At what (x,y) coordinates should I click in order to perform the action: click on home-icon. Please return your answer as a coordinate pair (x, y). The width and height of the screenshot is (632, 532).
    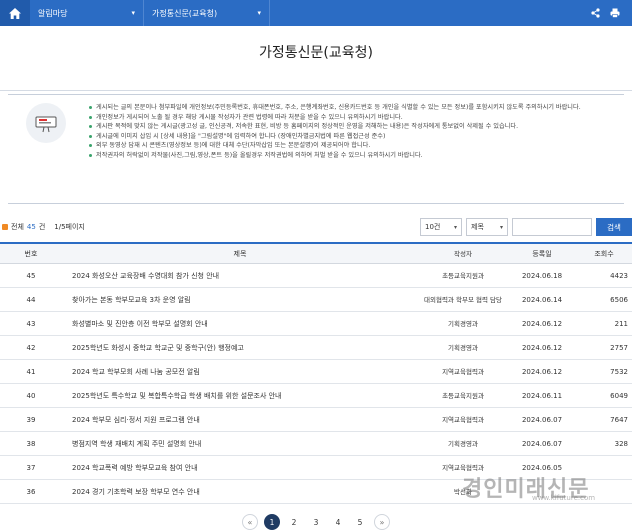
    Looking at the image, I should click on (15, 13).